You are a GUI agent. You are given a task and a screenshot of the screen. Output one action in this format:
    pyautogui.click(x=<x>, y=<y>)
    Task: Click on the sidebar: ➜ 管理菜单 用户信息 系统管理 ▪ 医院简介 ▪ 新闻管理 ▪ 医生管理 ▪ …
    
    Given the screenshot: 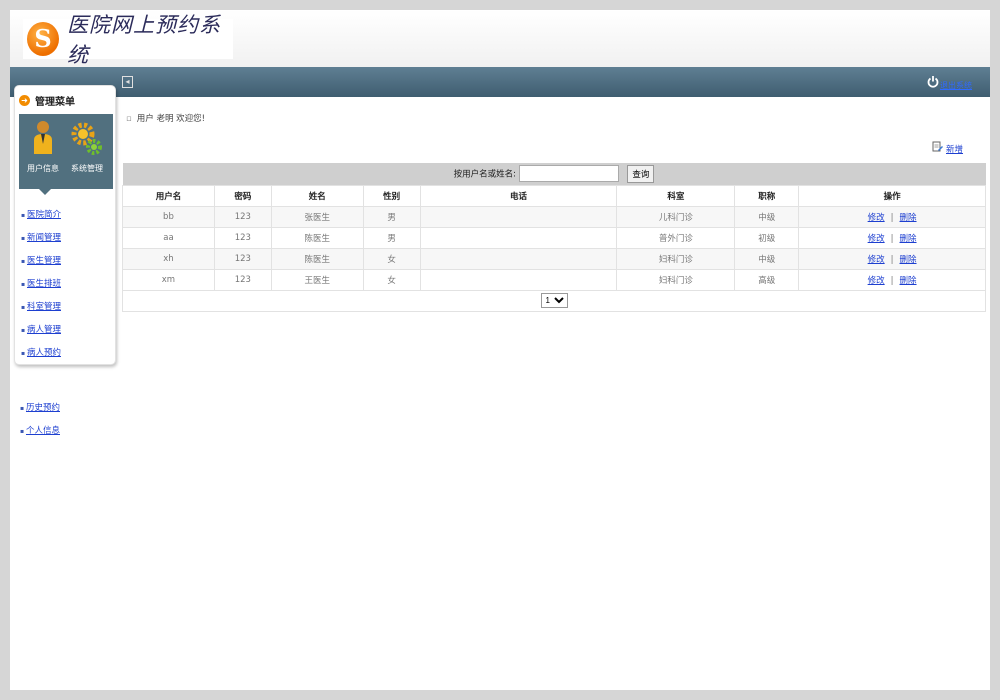 What is the action you would take?
    pyautogui.click(x=65, y=225)
    